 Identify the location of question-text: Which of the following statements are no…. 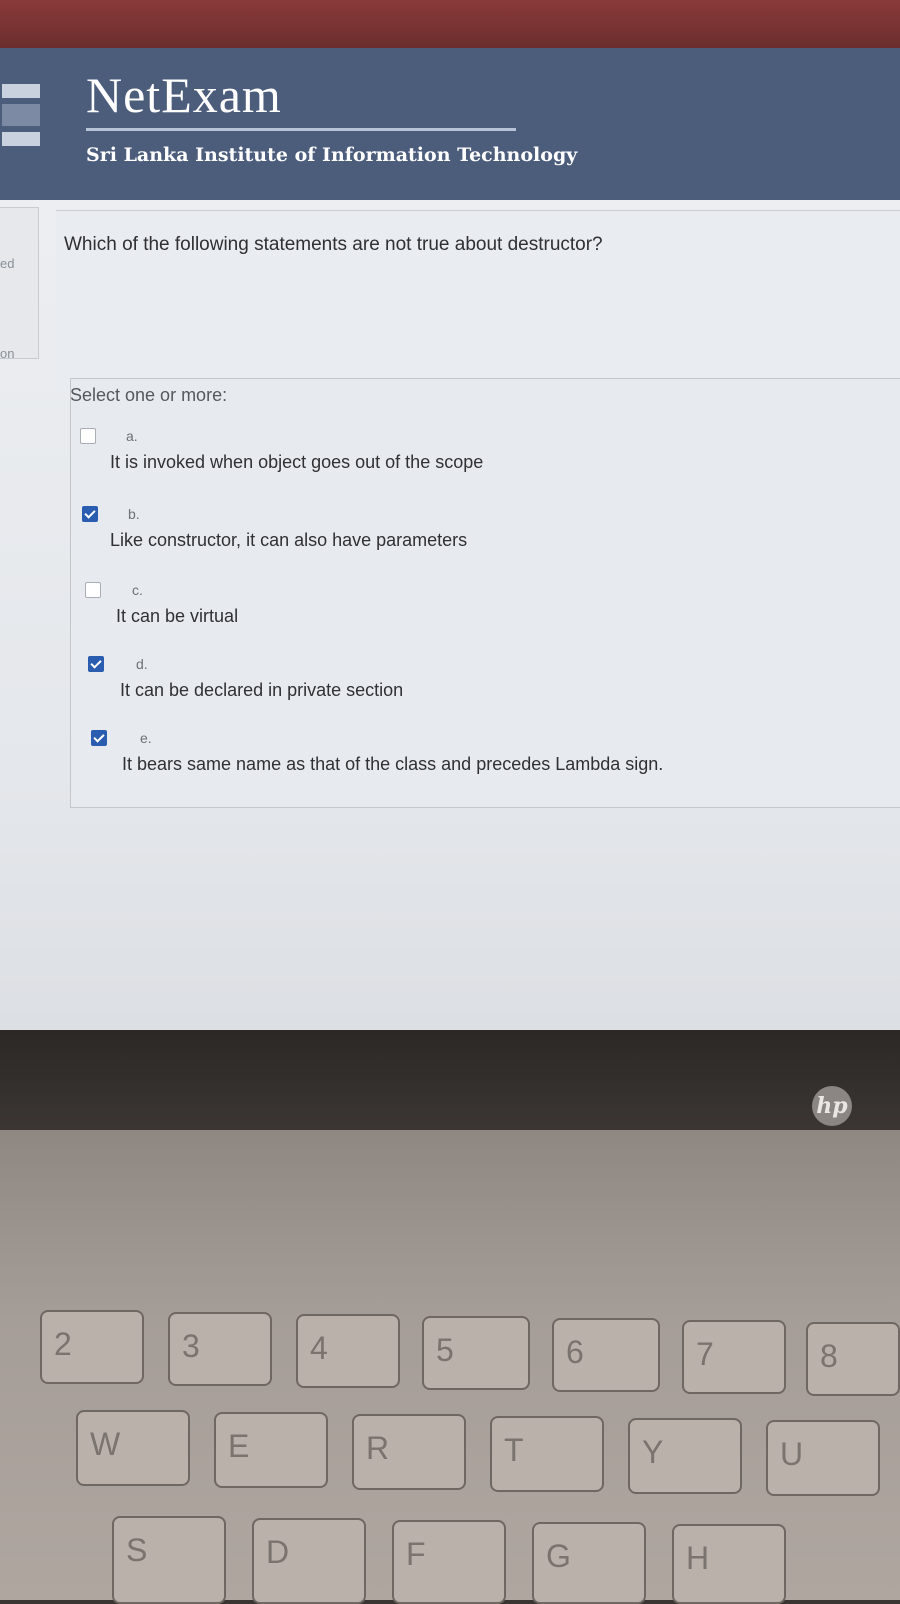
(333, 244).